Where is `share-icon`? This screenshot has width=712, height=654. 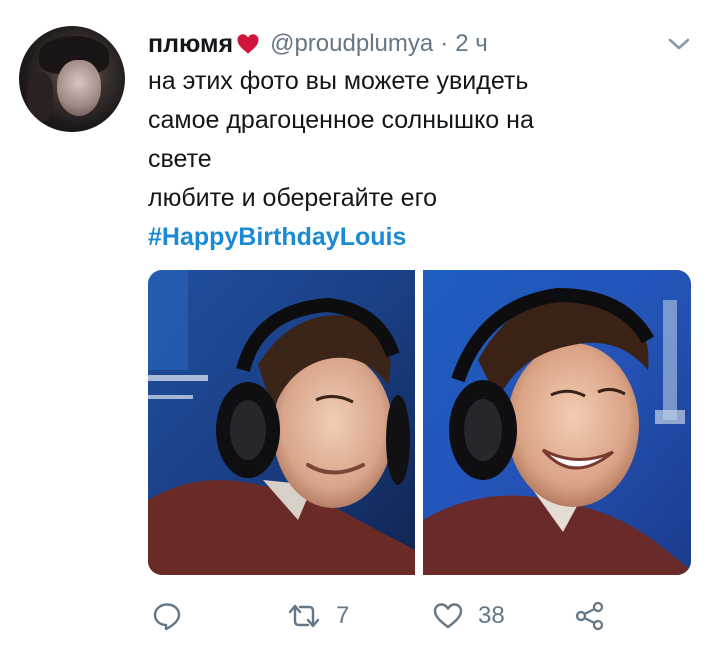
share-icon is located at coordinates (590, 616).